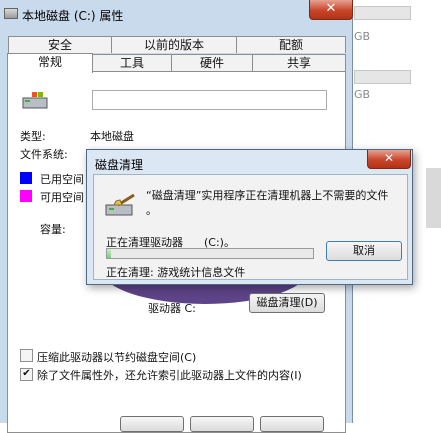  Describe the element at coordinates (174, 44) in the screenshot. I see `tab-previous-versions: 以前的版本` at that location.